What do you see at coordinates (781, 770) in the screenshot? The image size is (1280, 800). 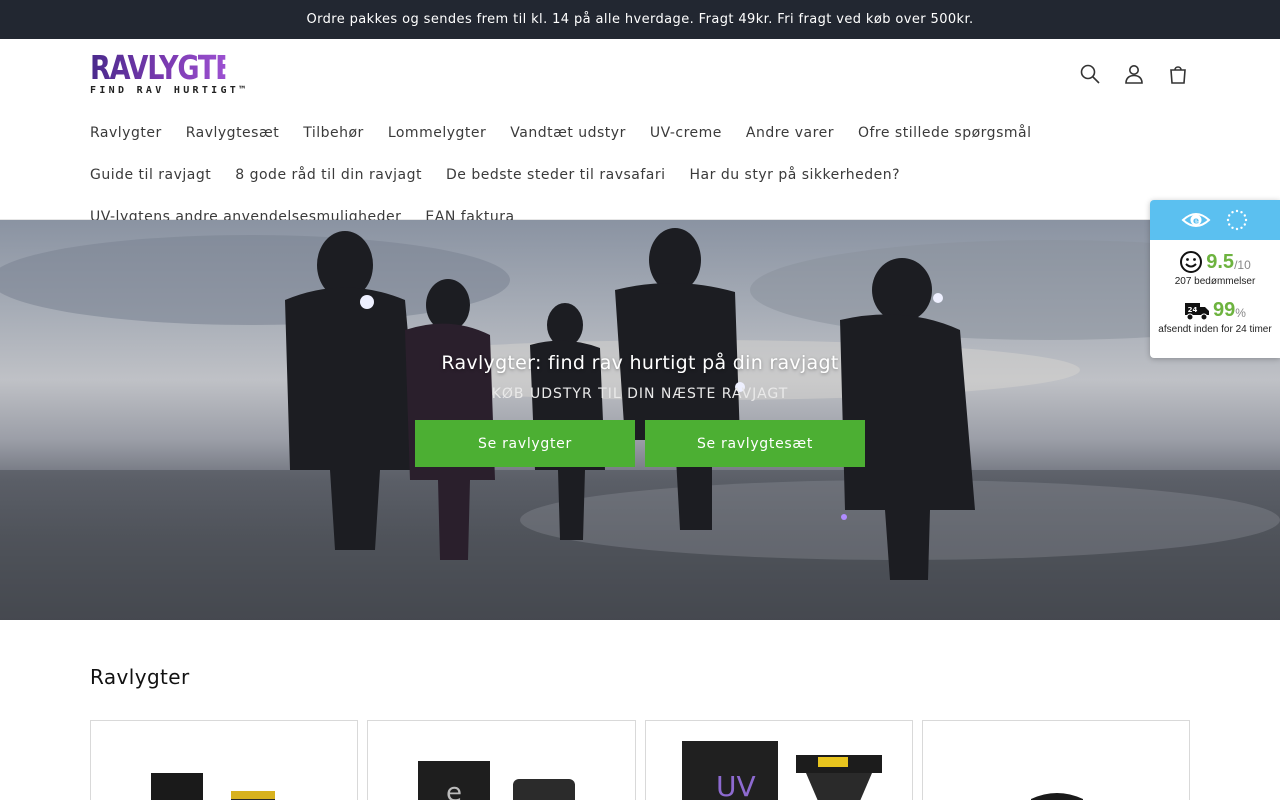 I see `product-image: UV` at bounding box center [781, 770].